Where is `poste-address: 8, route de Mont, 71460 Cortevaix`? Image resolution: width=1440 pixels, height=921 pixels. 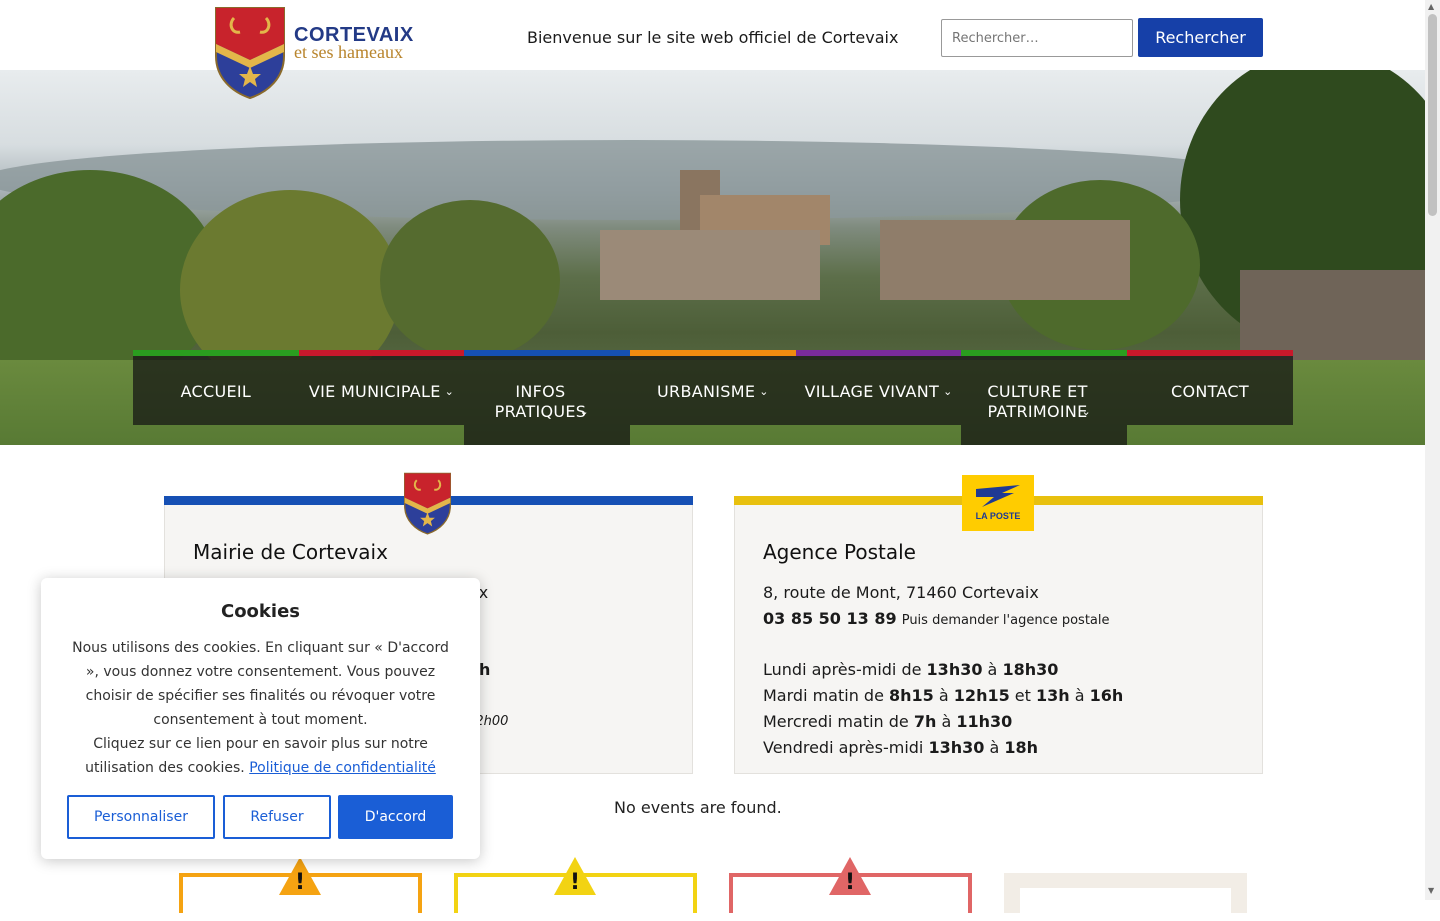 poste-address: 8, route de Mont, 71460 Cortevaix is located at coordinates (901, 592).